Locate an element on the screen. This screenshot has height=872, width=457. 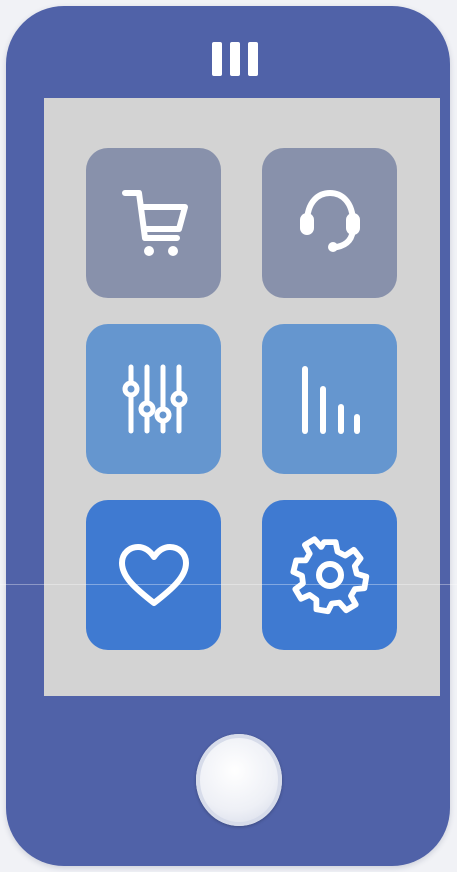
bar-chart-icon is located at coordinates (330, 400).